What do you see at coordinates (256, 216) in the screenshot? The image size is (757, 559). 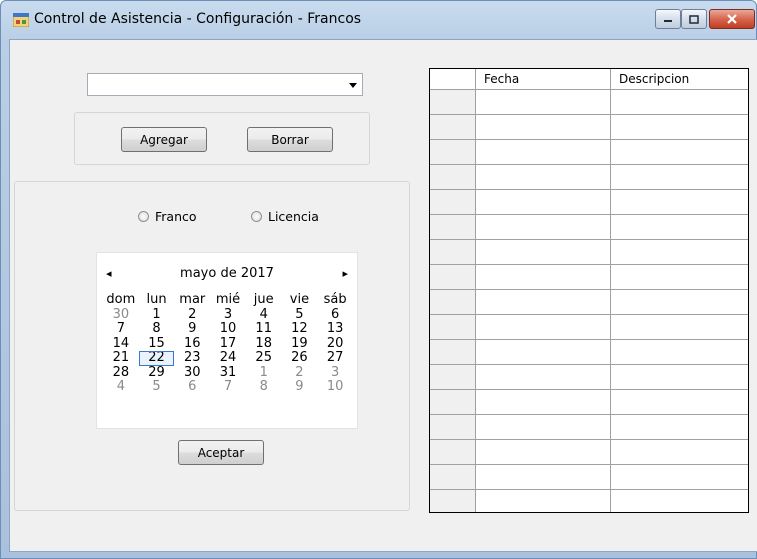 I see `radio-licencia-circle` at bounding box center [256, 216].